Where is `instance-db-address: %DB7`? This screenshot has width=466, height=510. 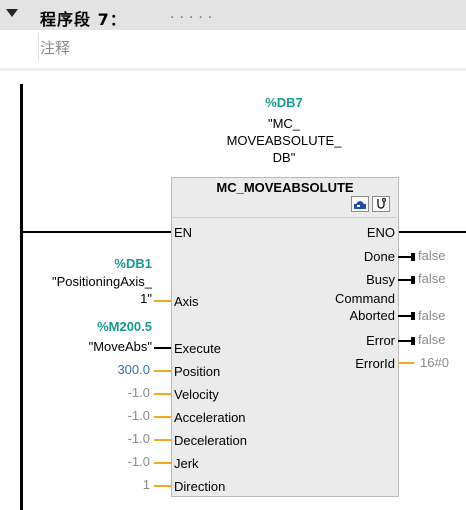 instance-db-address: %DB7 is located at coordinates (284, 102).